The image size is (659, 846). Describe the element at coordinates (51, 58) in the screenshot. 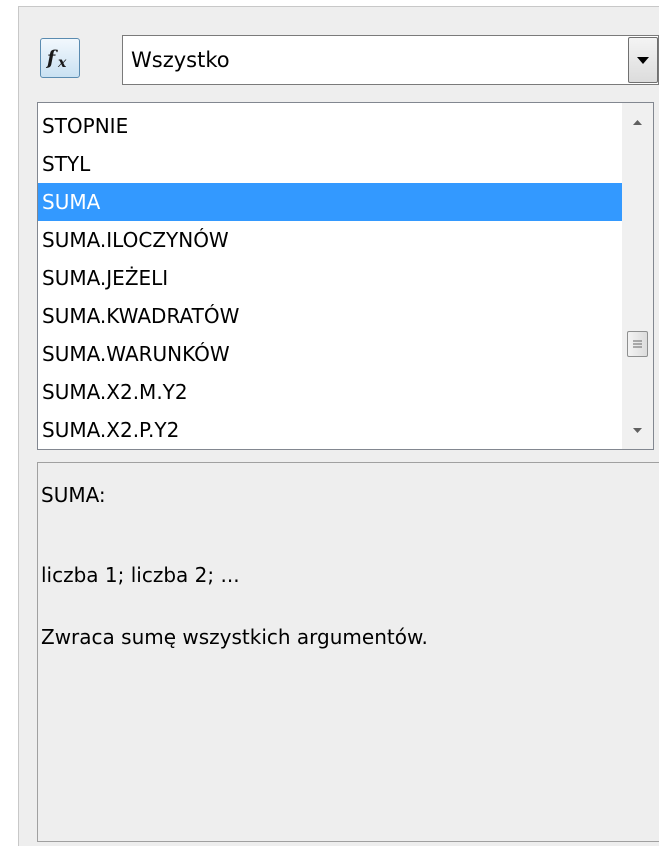

I see `svg-text: f` at that location.